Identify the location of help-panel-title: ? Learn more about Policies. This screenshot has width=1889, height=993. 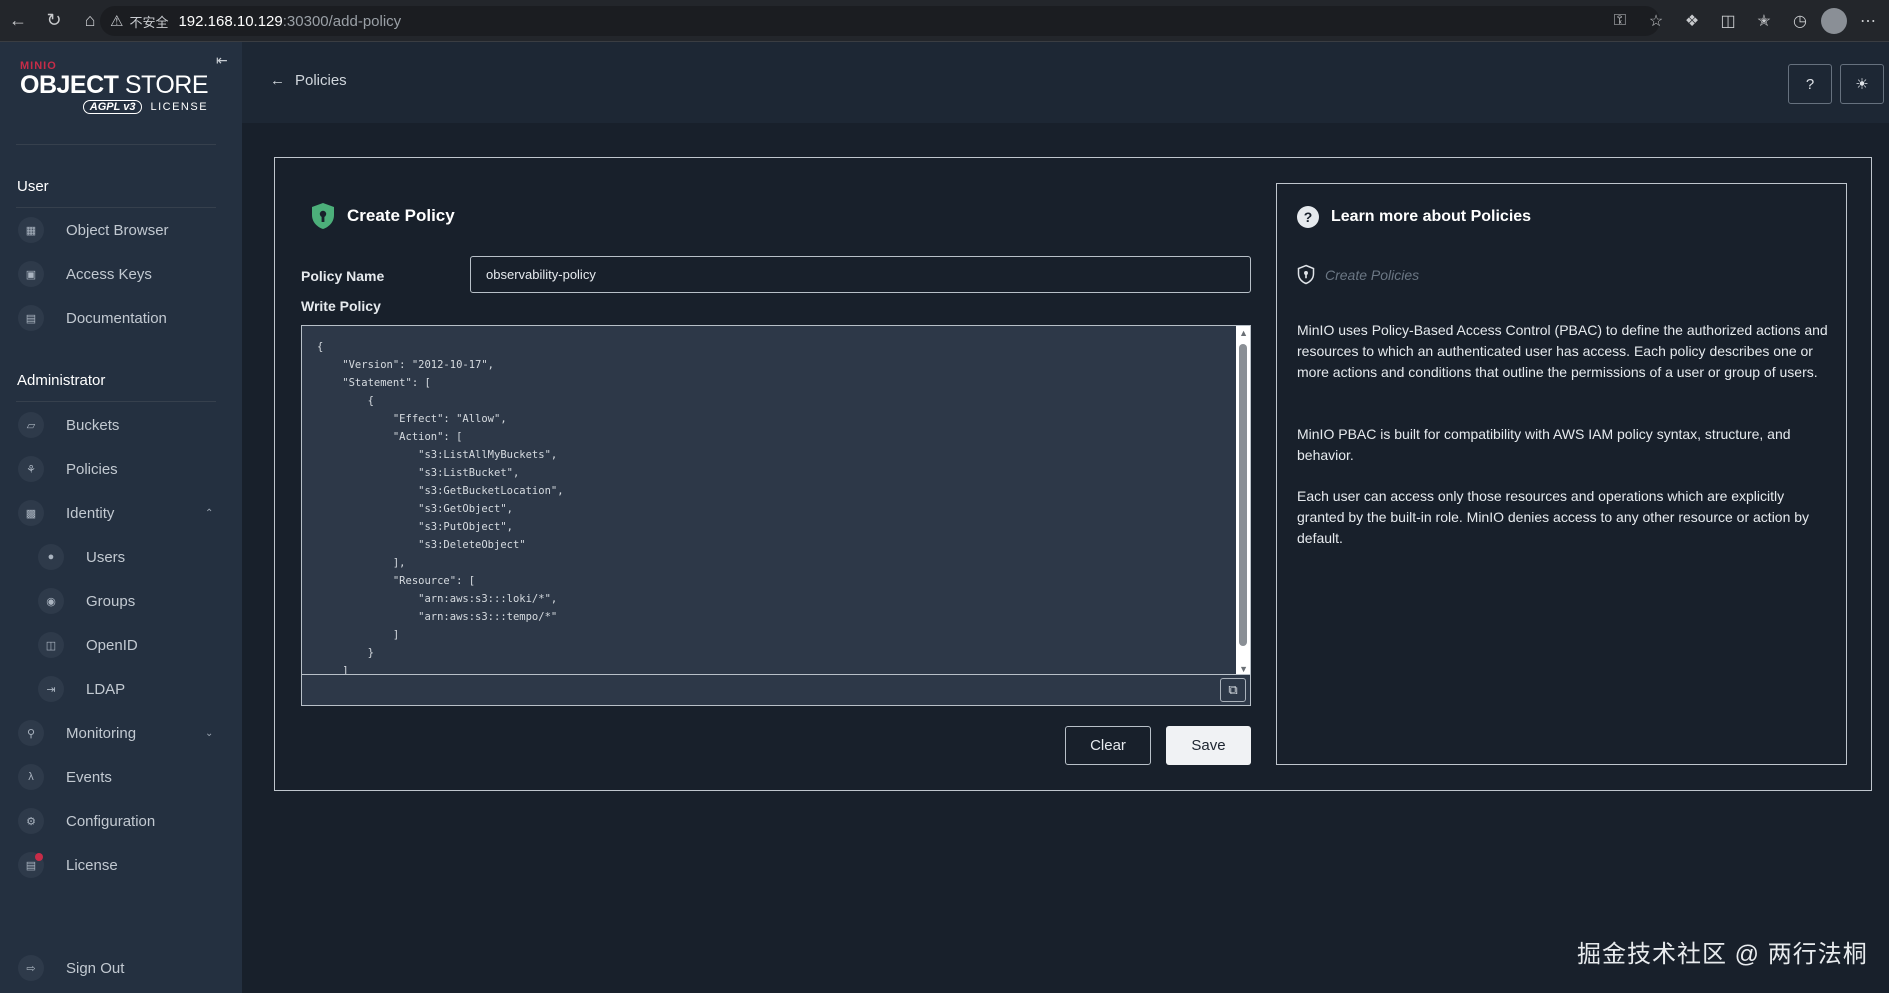
(1414, 217).